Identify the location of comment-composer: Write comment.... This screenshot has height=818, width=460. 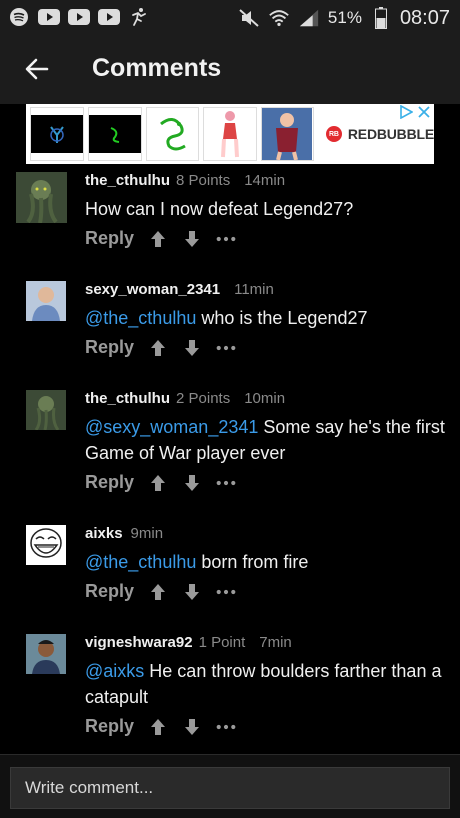
(230, 786).